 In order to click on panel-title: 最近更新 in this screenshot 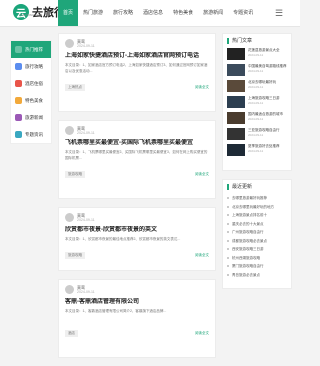, I will do `click(257, 187)`.